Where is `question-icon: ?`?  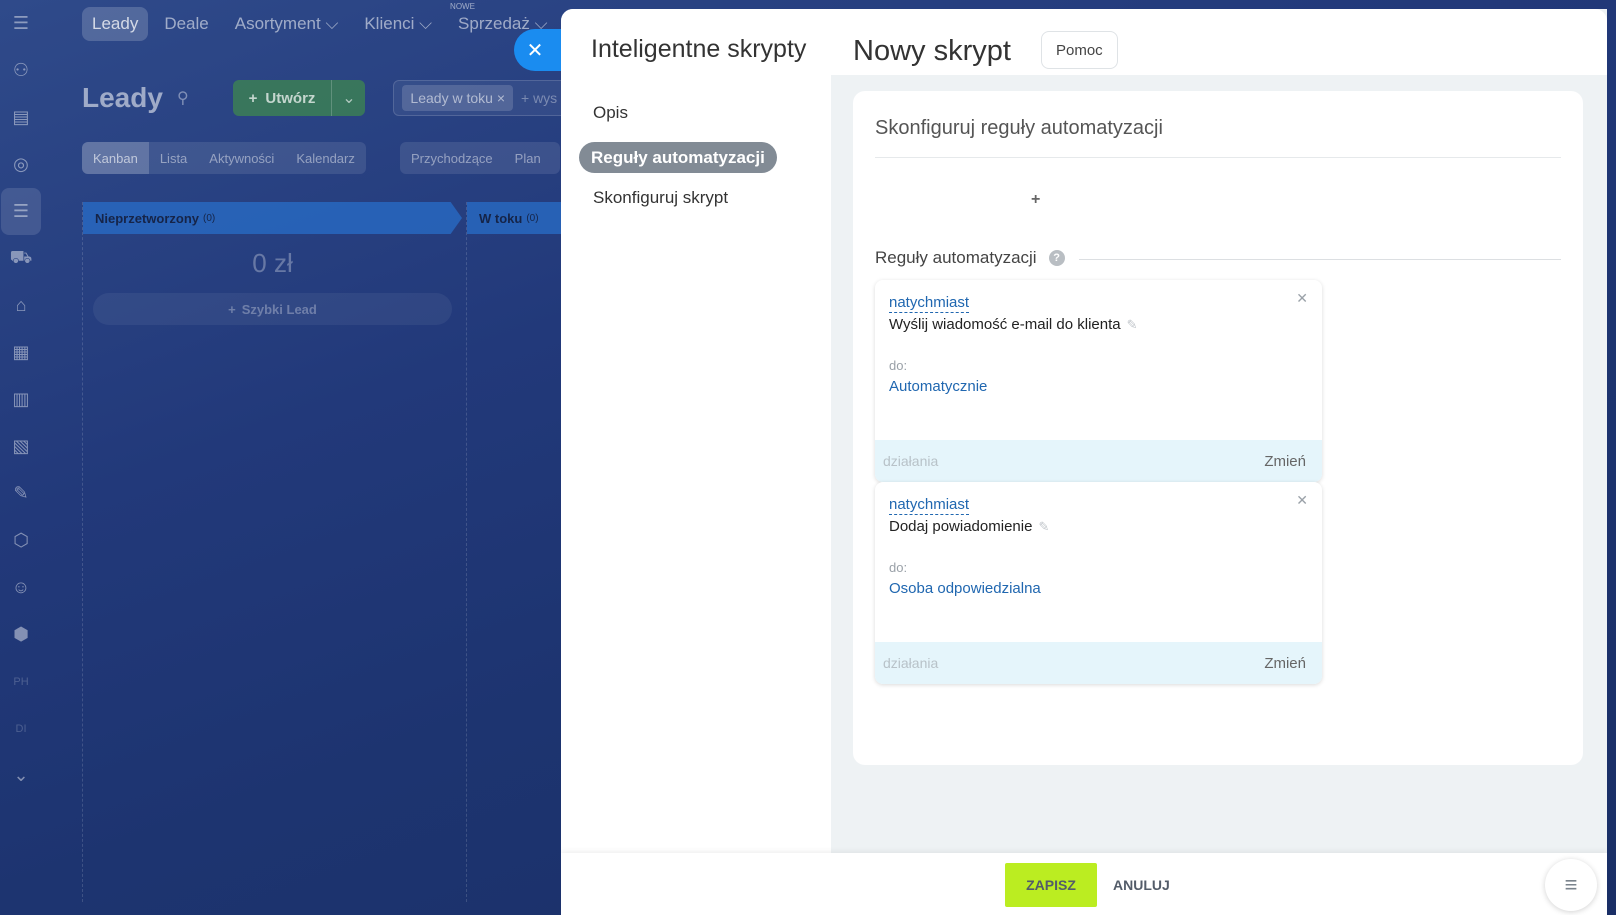 question-icon: ? is located at coordinates (1056, 258).